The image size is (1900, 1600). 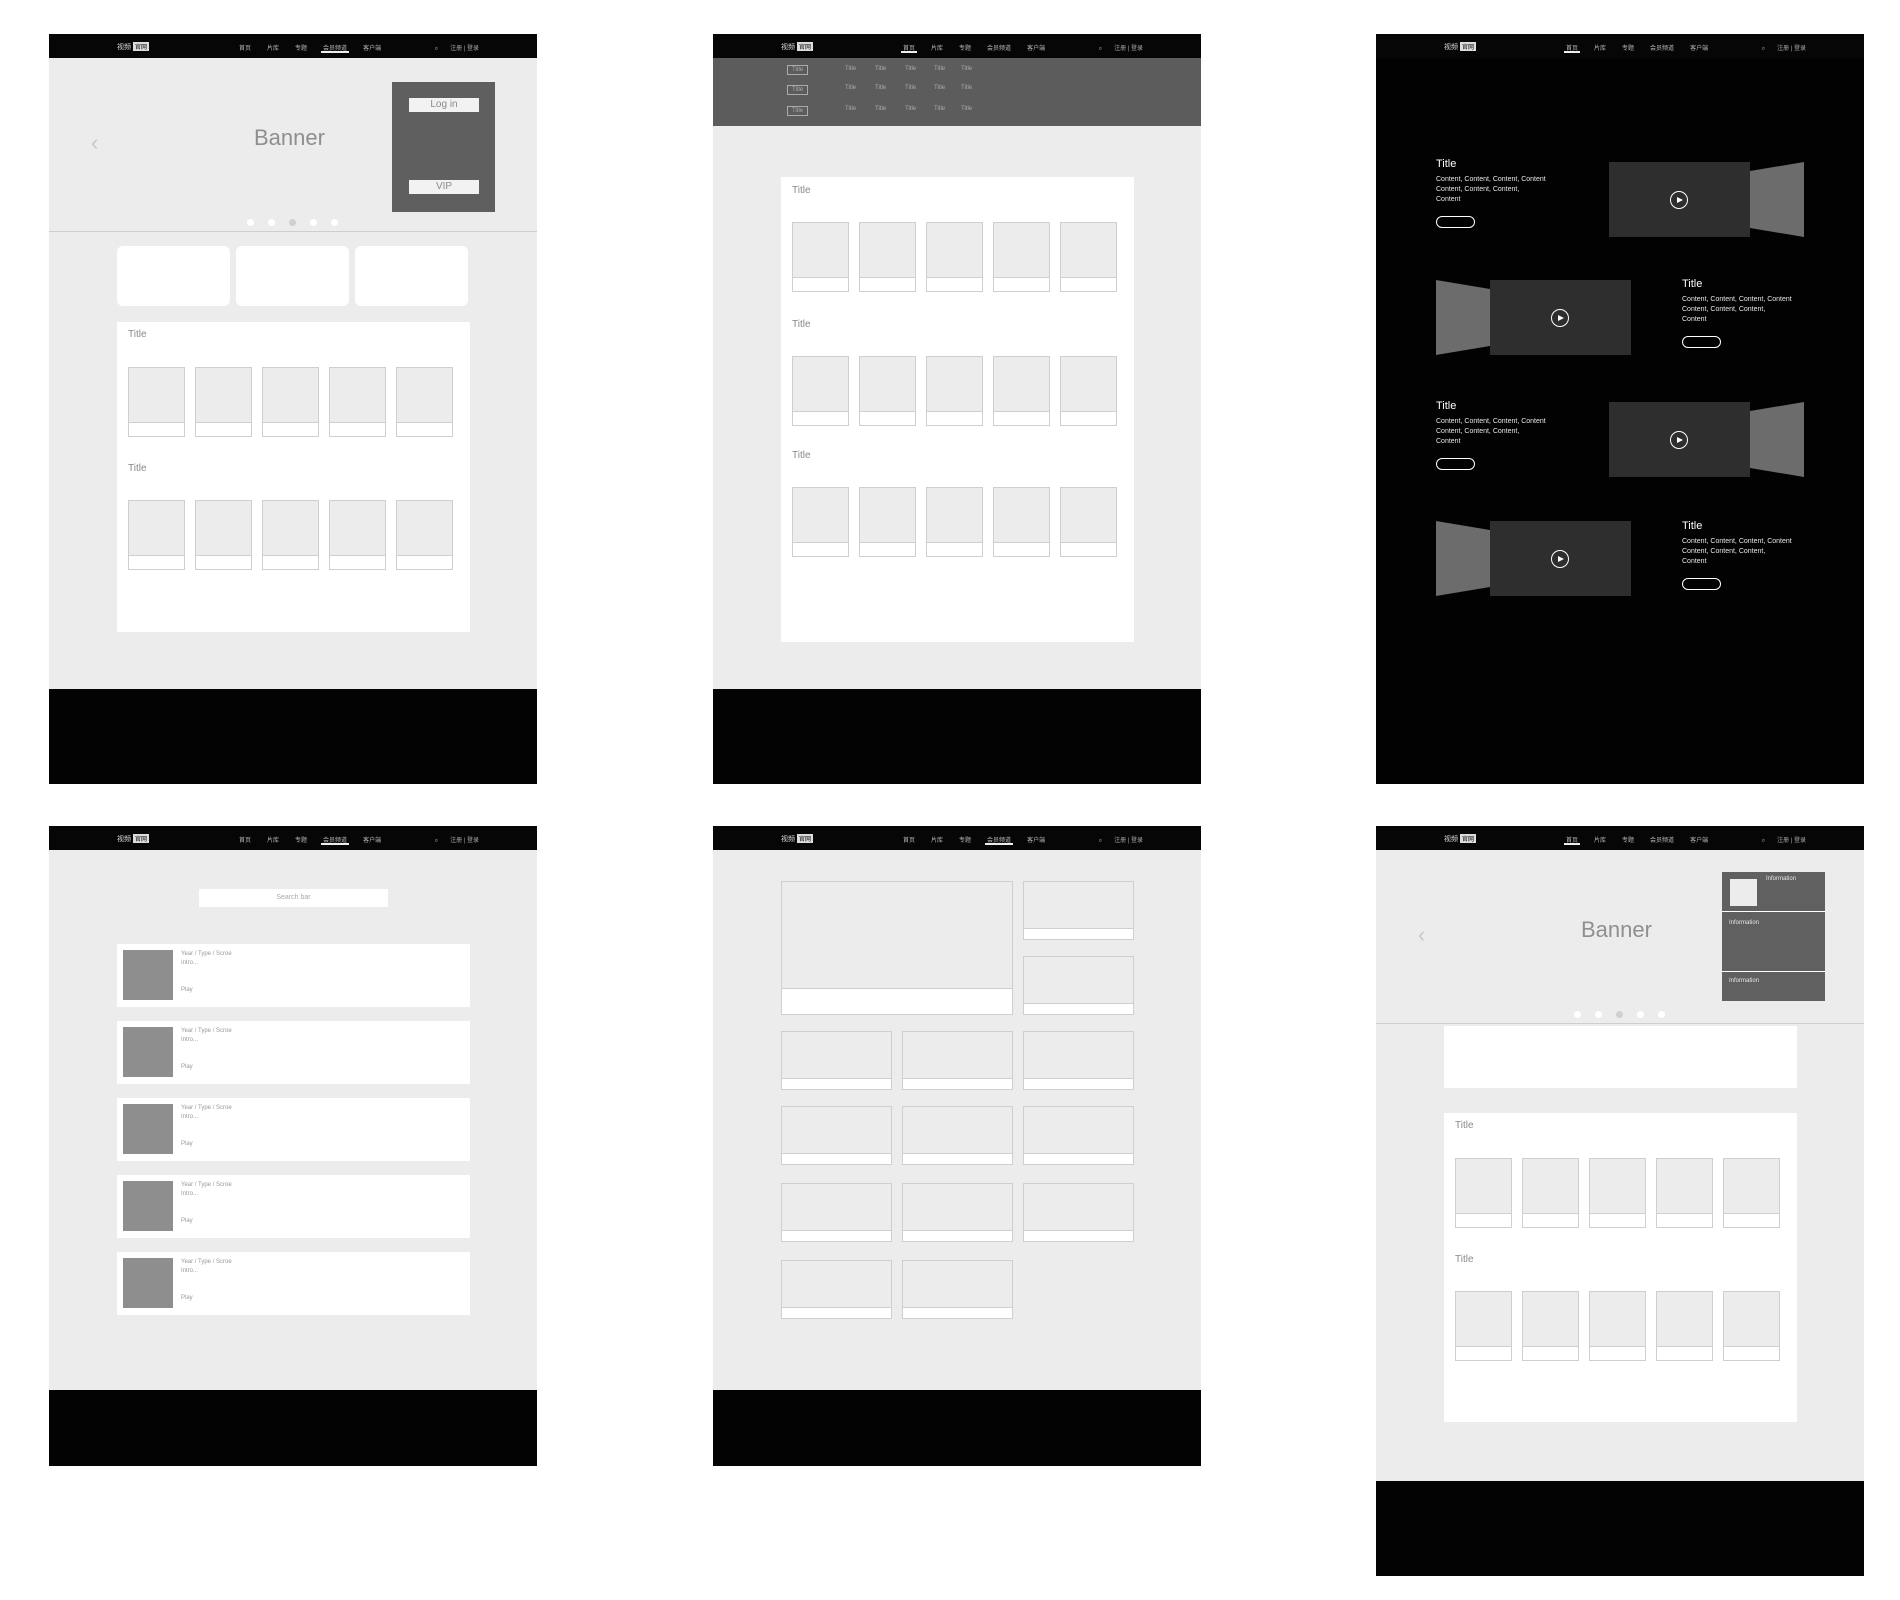 What do you see at coordinates (1701, 342) in the screenshot?
I see `topic-button` at bounding box center [1701, 342].